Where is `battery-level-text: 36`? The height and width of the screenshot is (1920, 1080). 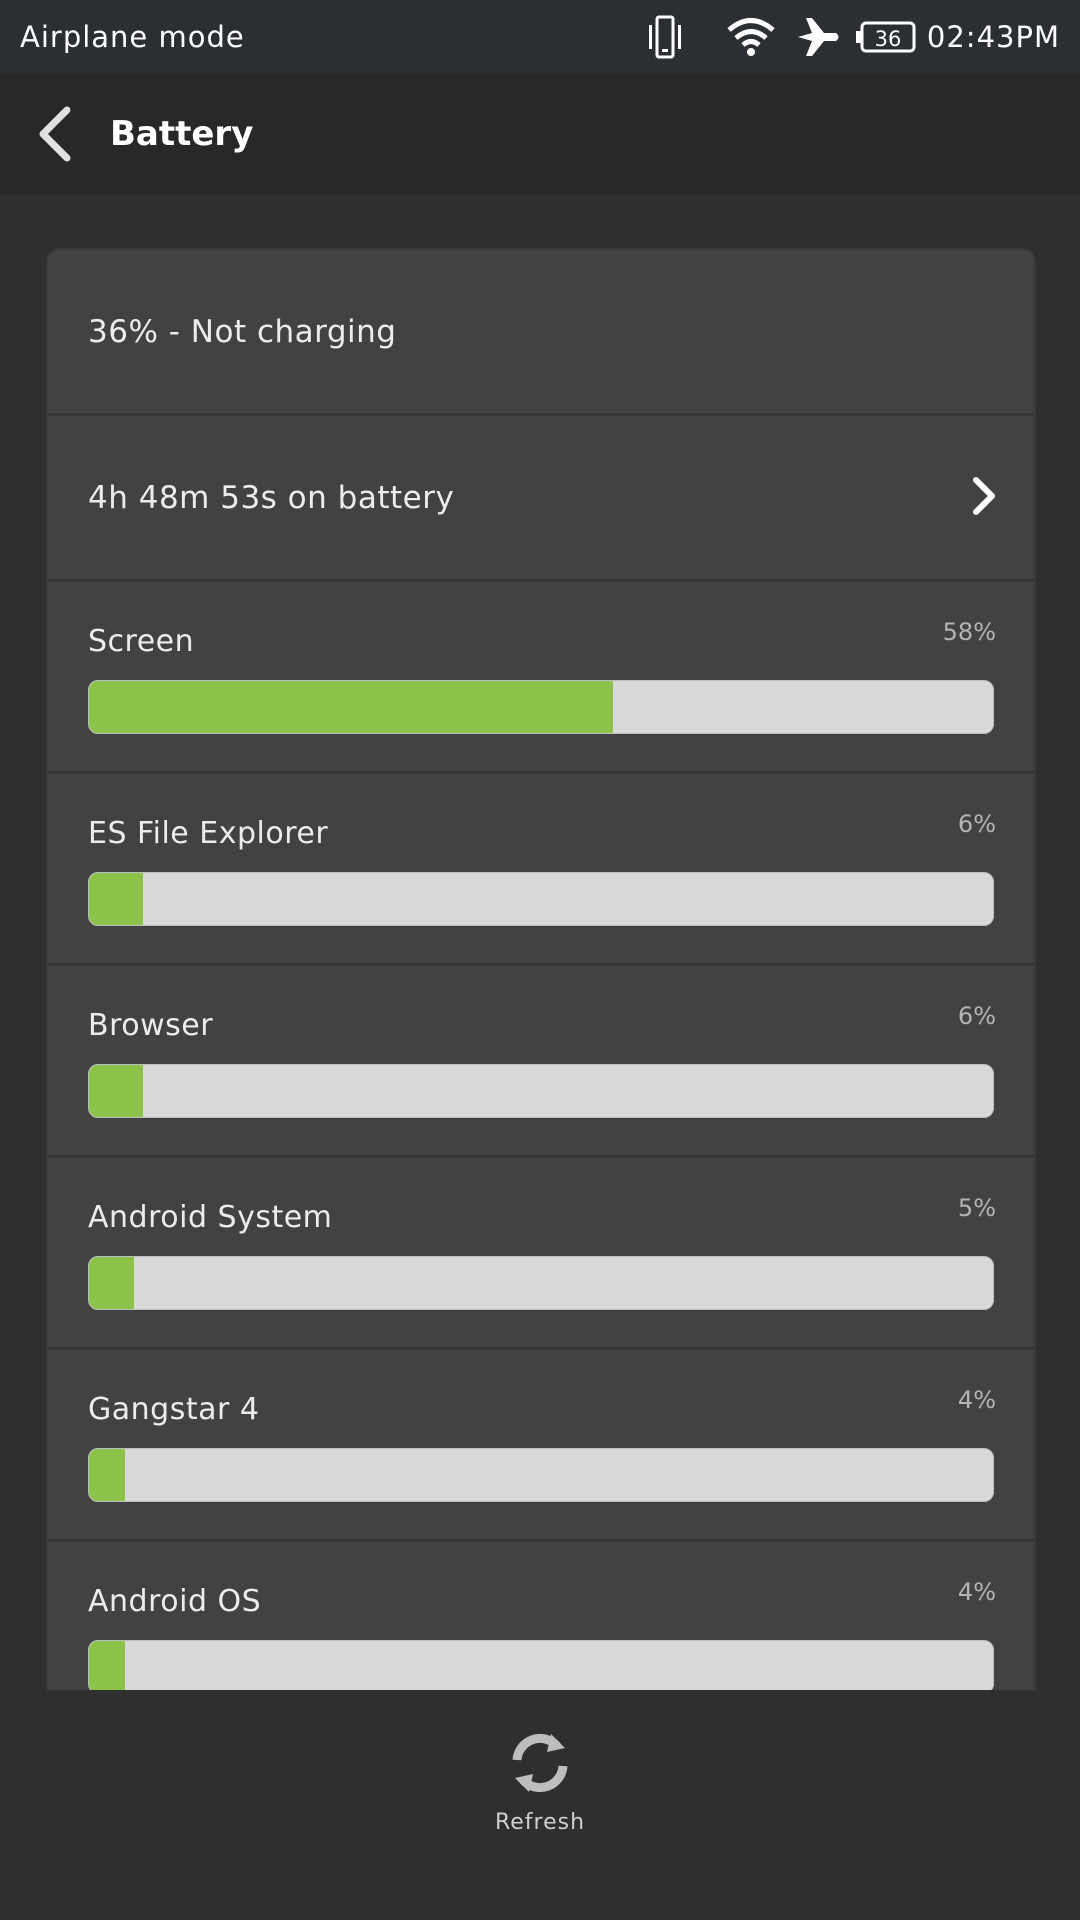
battery-level-text: 36 is located at coordinates (888, 39).